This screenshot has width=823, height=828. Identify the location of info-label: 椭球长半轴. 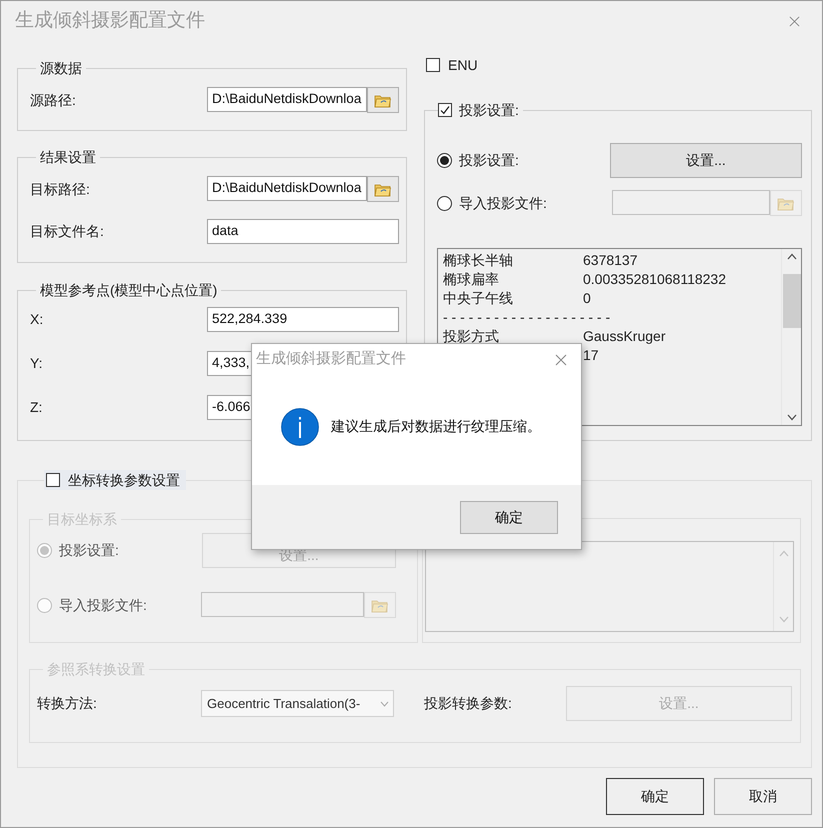
(478, 260).